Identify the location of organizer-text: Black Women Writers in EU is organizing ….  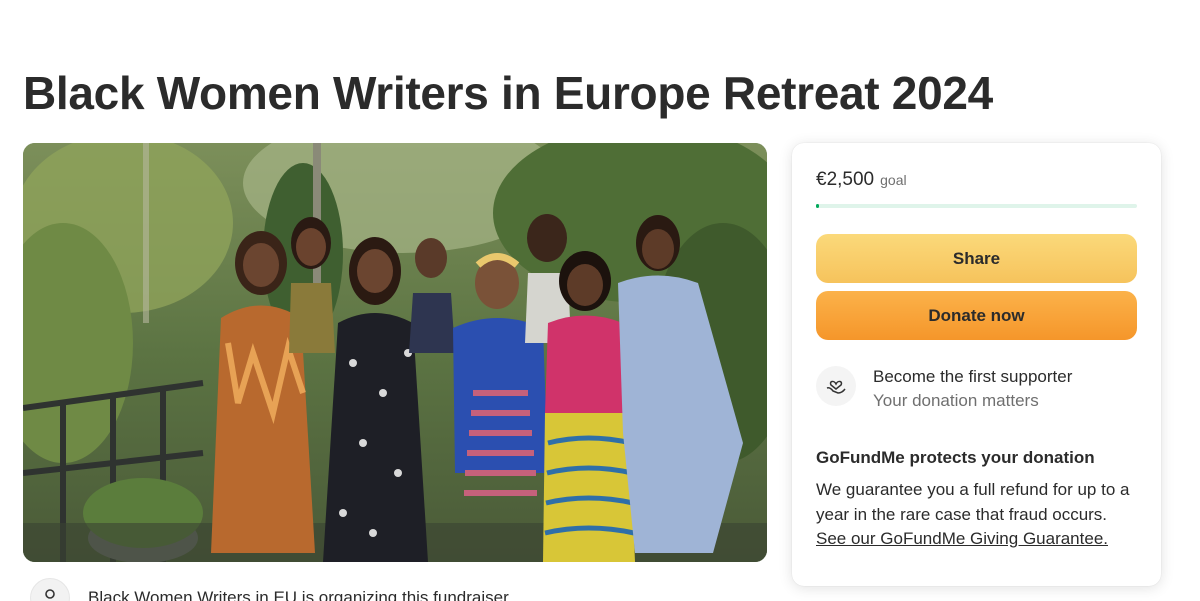
(300, 594).